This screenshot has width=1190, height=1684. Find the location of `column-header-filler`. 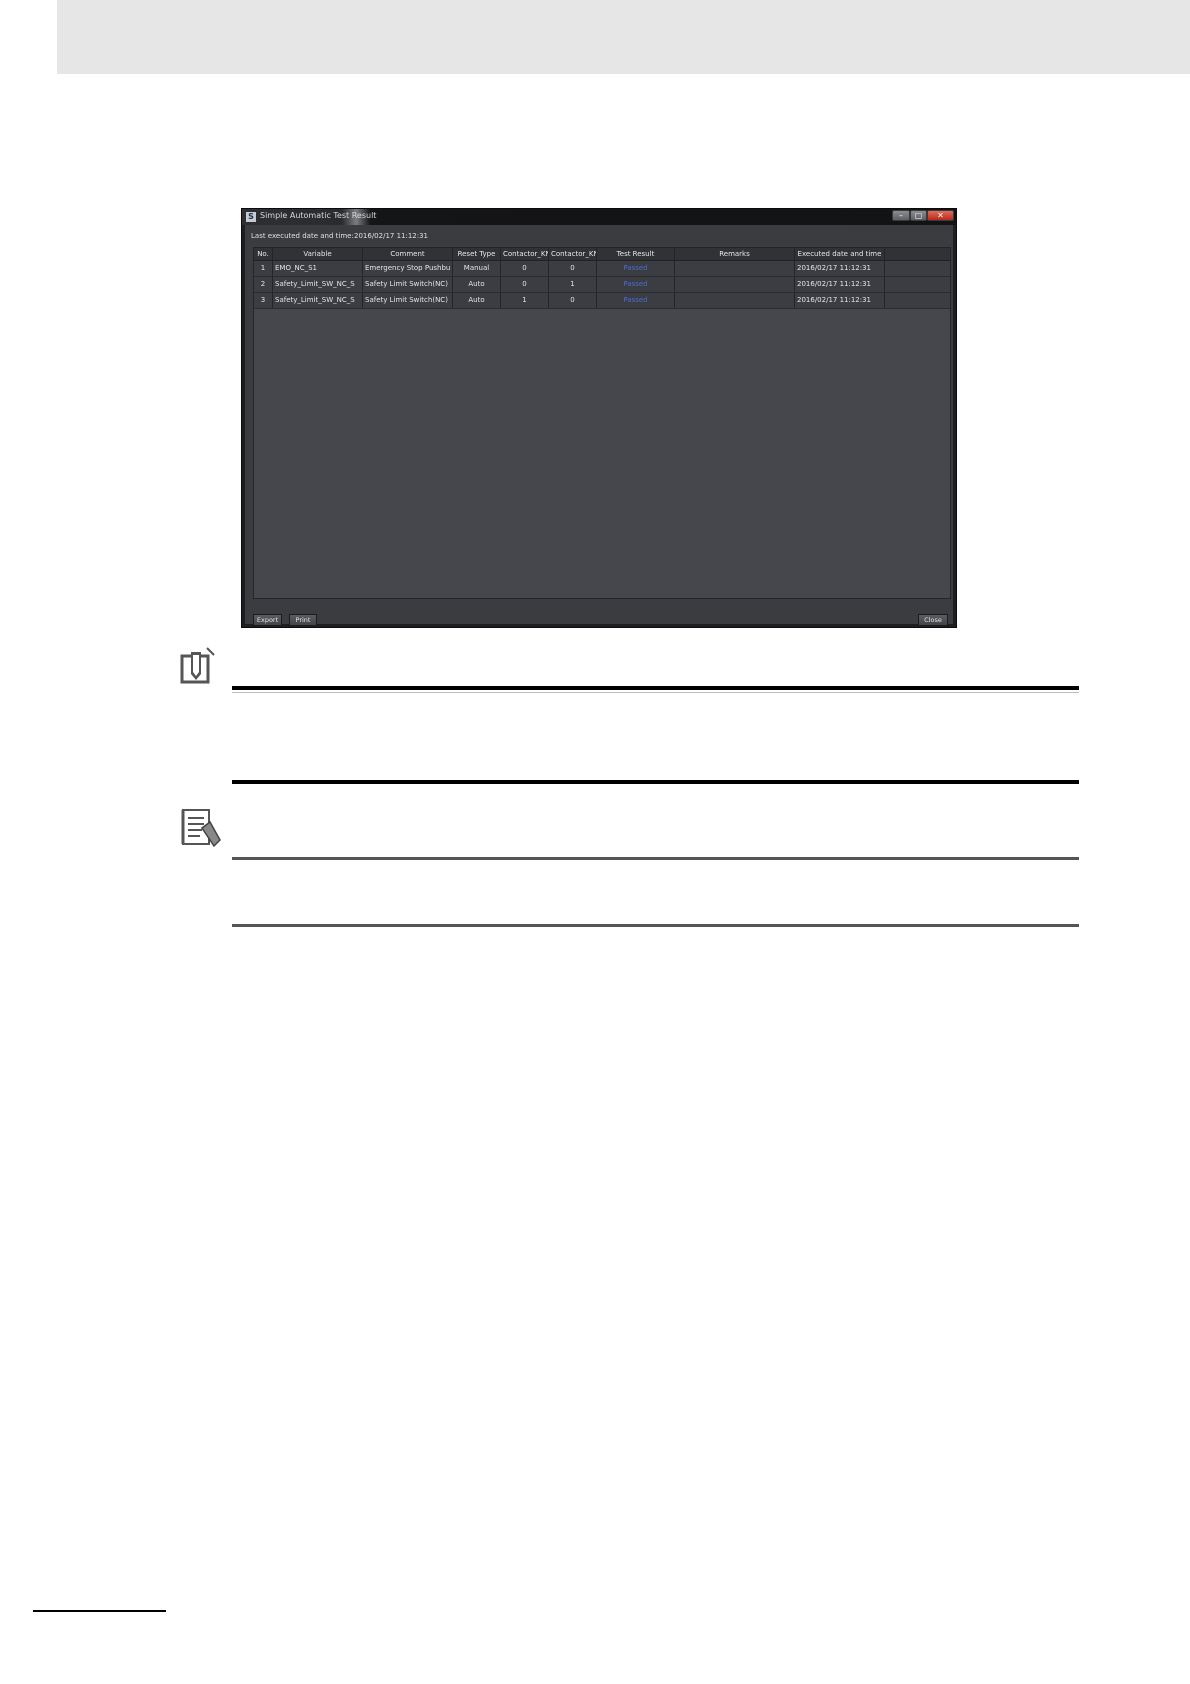

column-header-filler is located at coordinates (917, 254).